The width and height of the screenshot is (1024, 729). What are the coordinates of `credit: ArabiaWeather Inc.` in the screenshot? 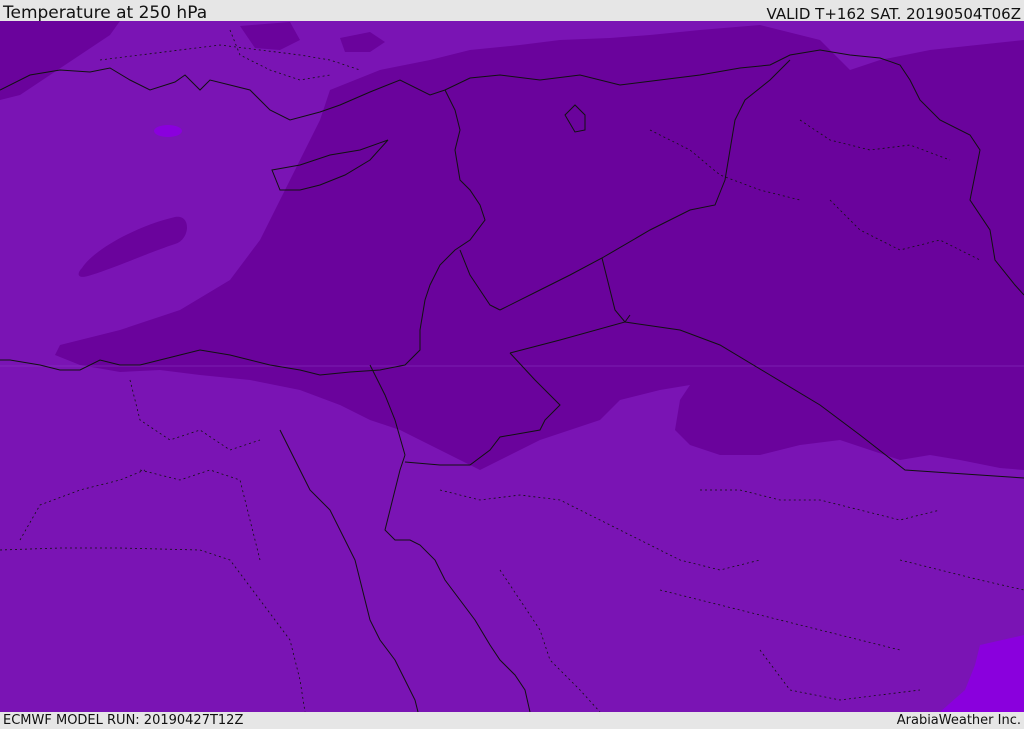 It's located at (958, 720).